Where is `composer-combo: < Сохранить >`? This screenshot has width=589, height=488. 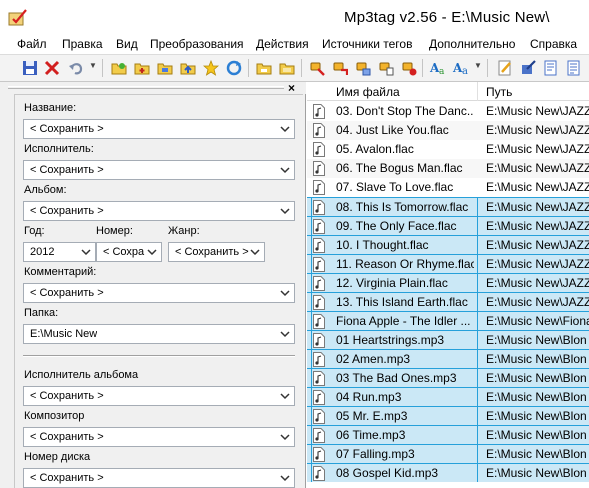 composer-combo: < Сохранить > is located at coordinates (159, 437).